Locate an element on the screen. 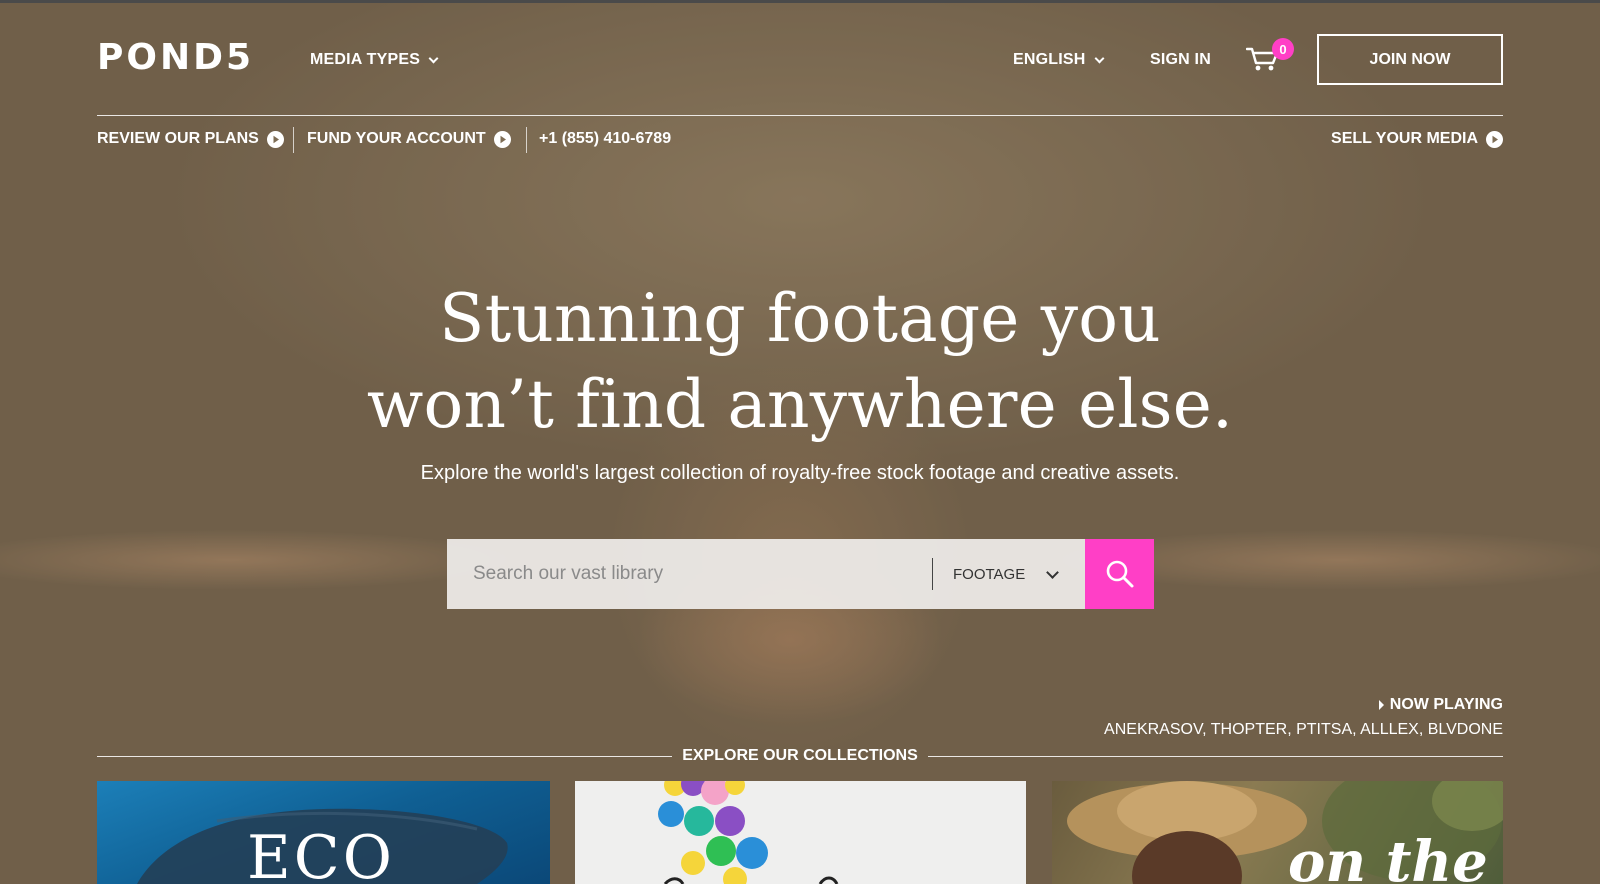  top-border is located at coordinates (800, 1).